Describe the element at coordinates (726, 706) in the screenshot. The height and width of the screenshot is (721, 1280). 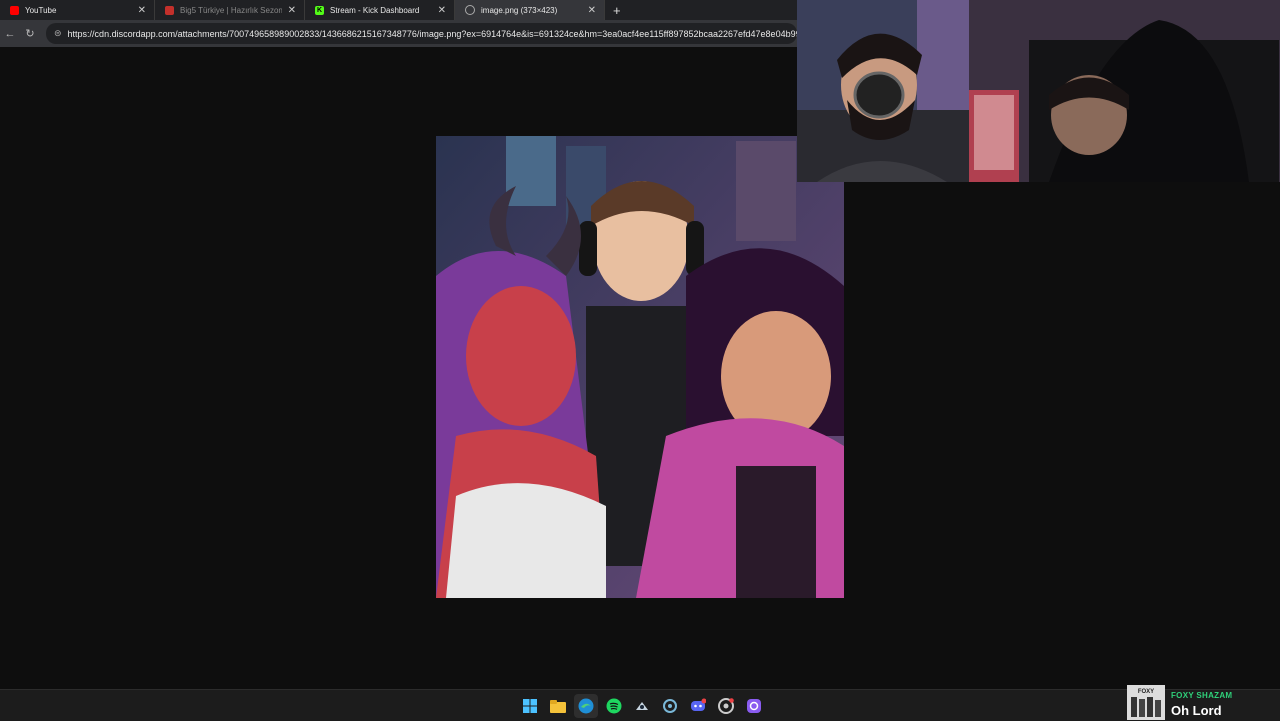
I see `chrome-icon` at that location.